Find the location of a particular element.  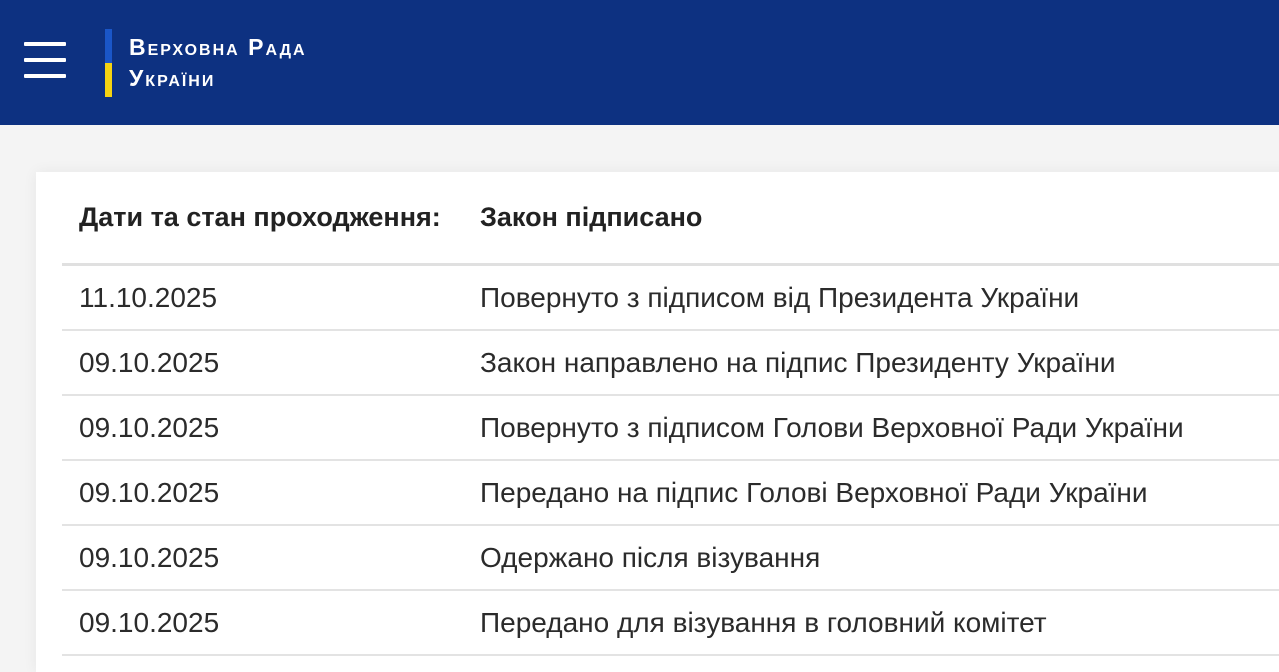

site-logo: Верховна Рада України is located at coordinates (206, 63).